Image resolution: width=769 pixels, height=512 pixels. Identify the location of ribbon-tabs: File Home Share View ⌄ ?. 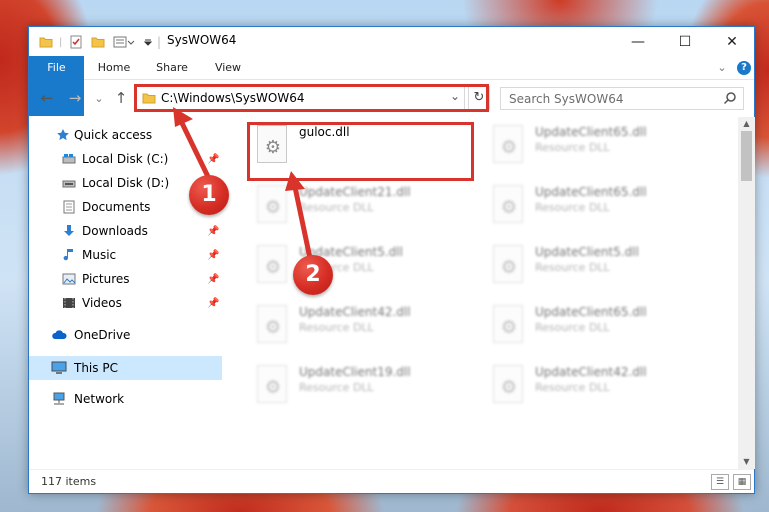
(391, 86).